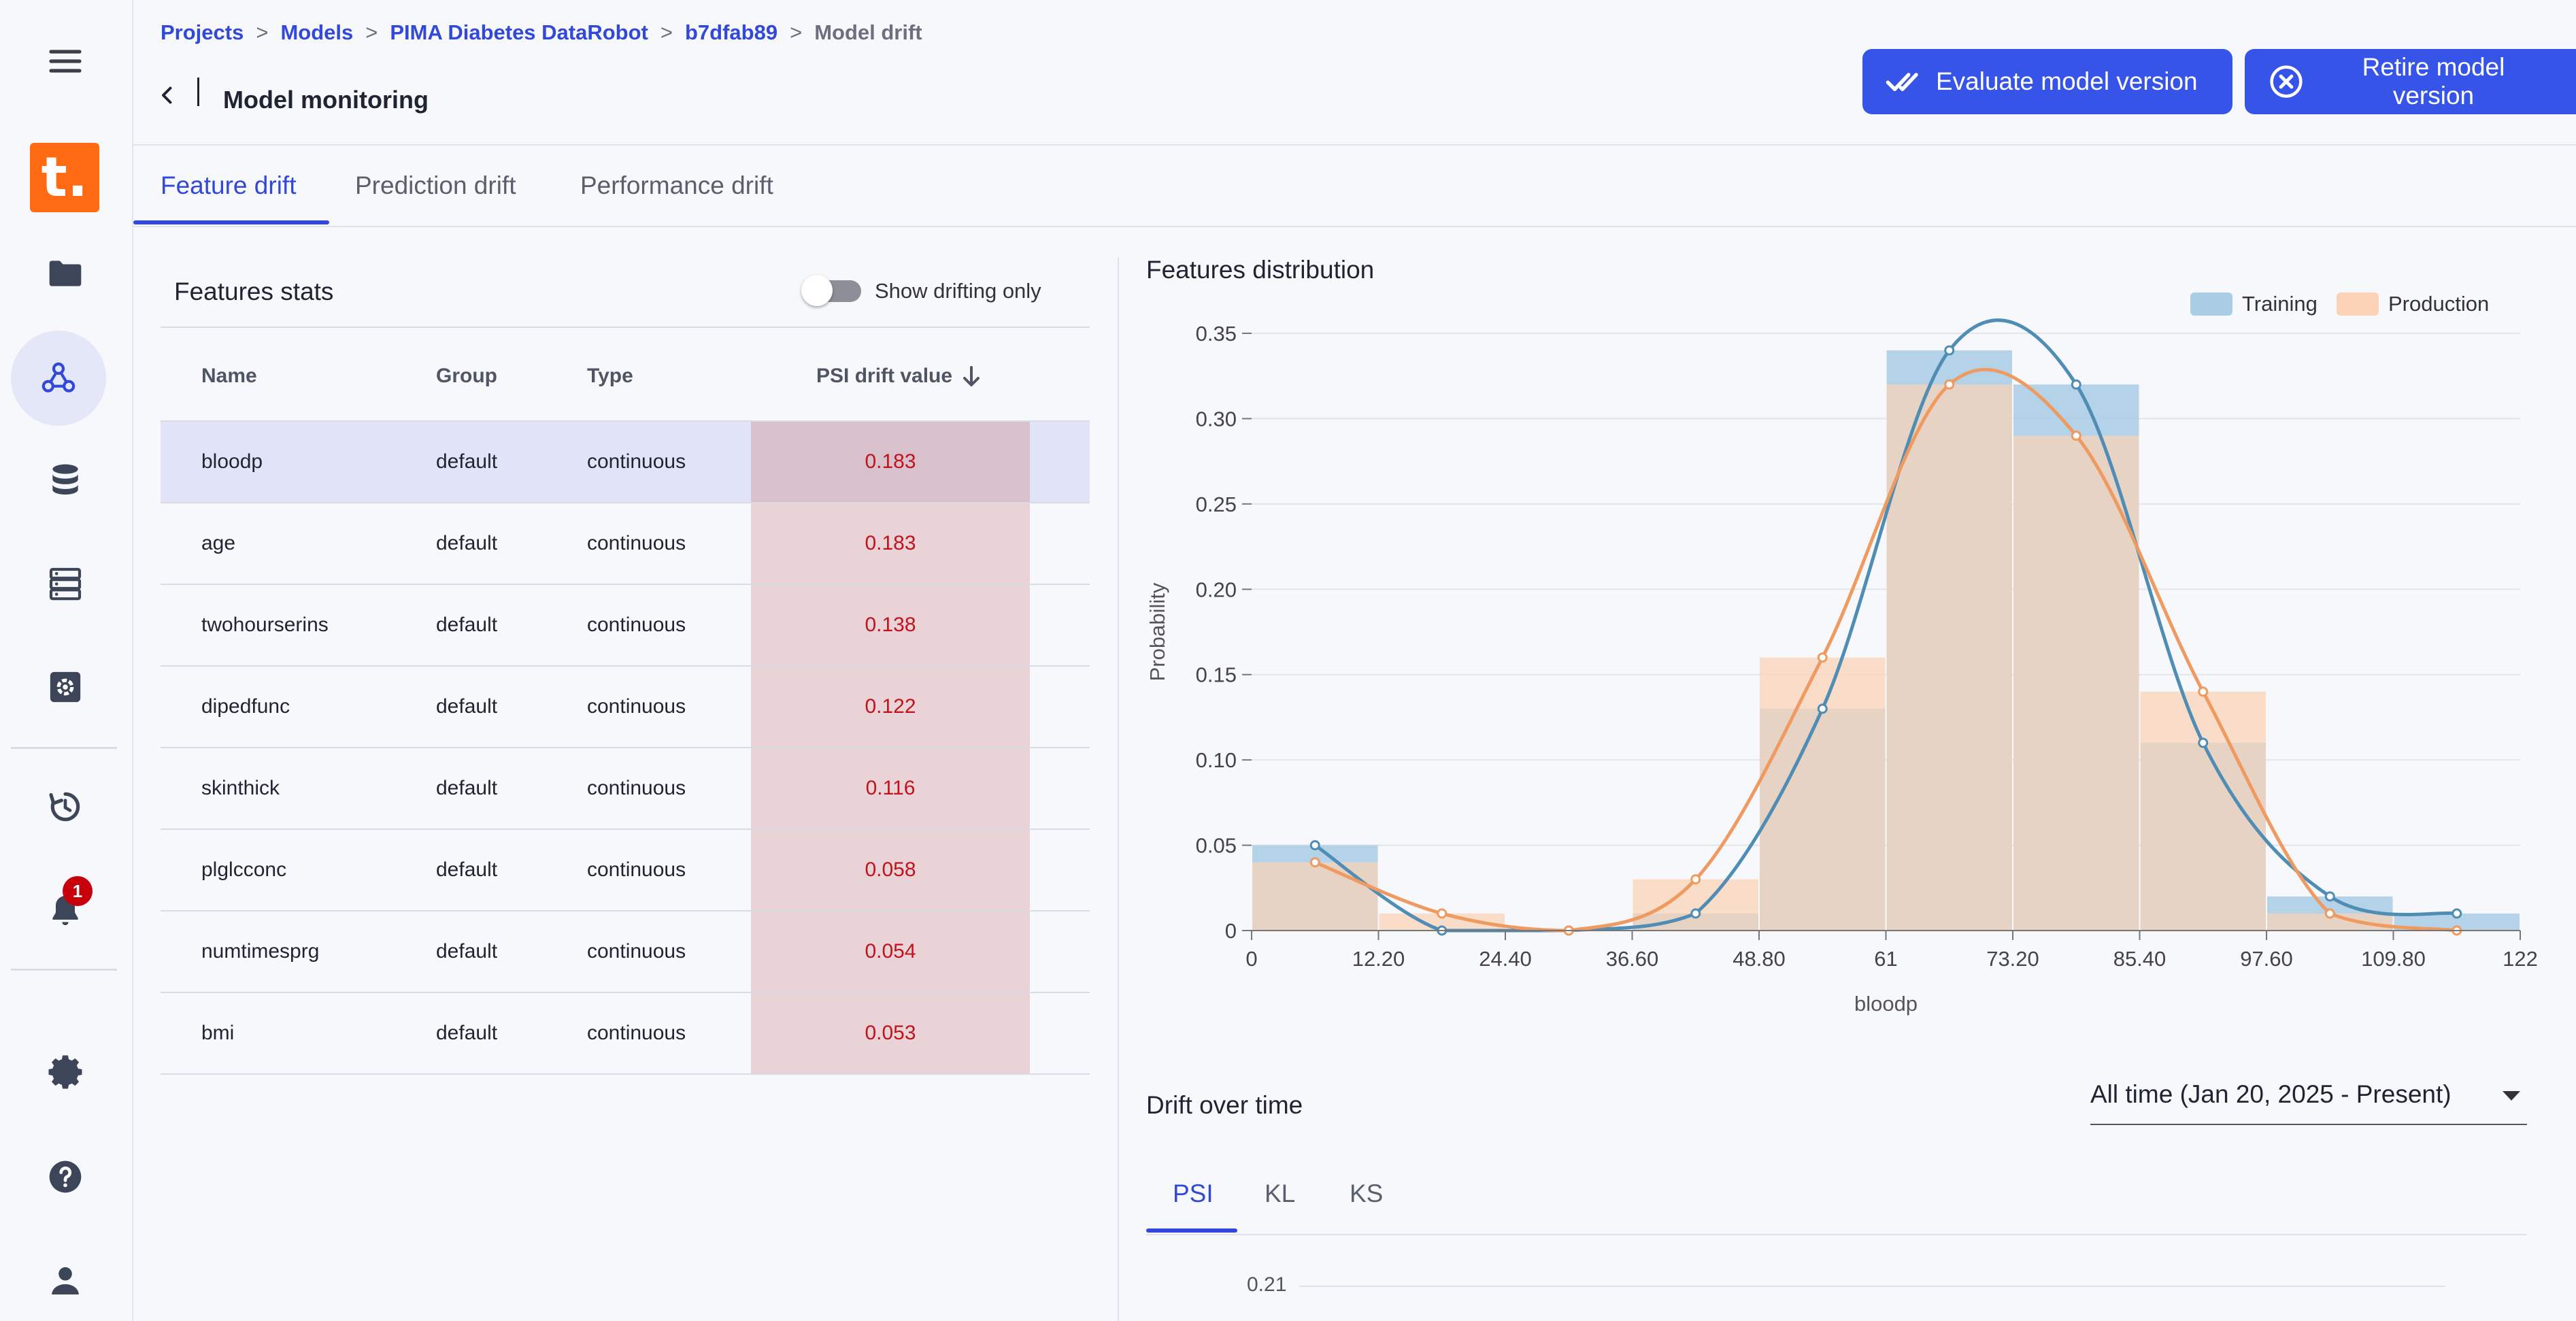 This screenshot has height=1321, width=2576. I want to click on evaluate-model-version-button: Evaluate model version, so click(2047, 81).